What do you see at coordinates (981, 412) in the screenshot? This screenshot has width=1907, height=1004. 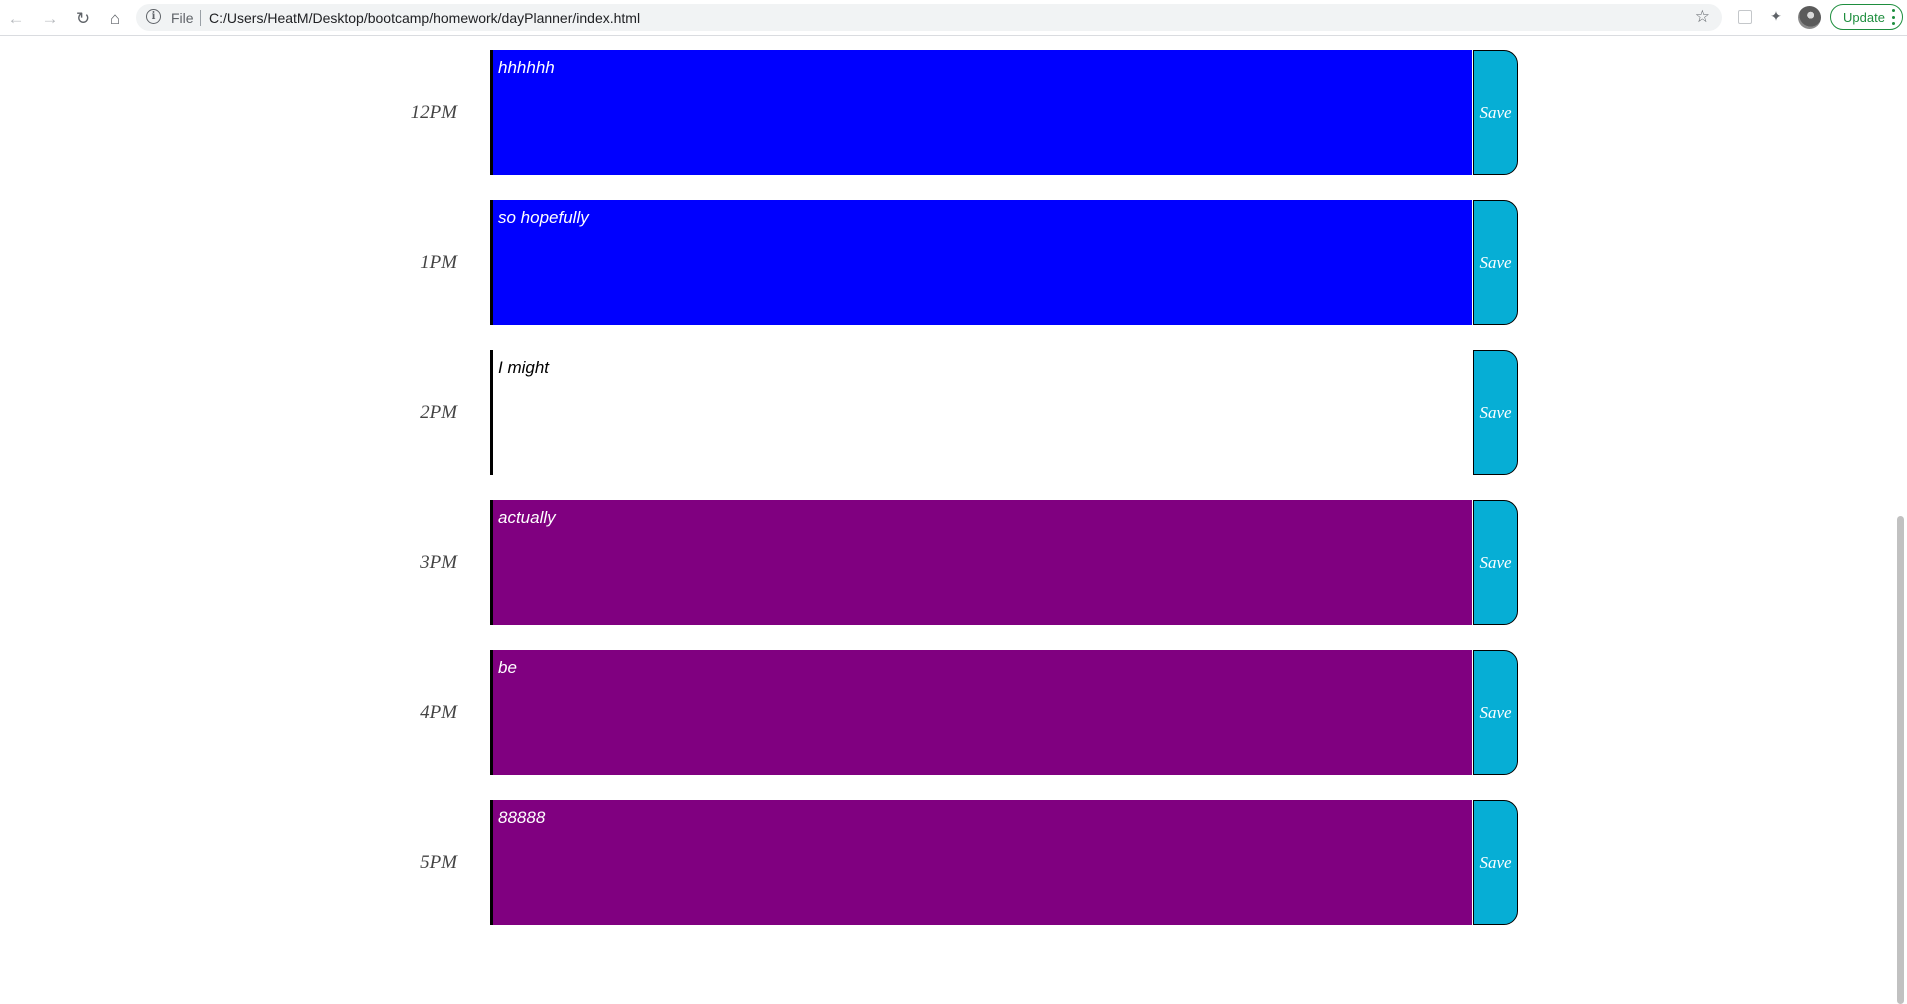 I see `event-textarea: I might` at bounding box center [981, 412].